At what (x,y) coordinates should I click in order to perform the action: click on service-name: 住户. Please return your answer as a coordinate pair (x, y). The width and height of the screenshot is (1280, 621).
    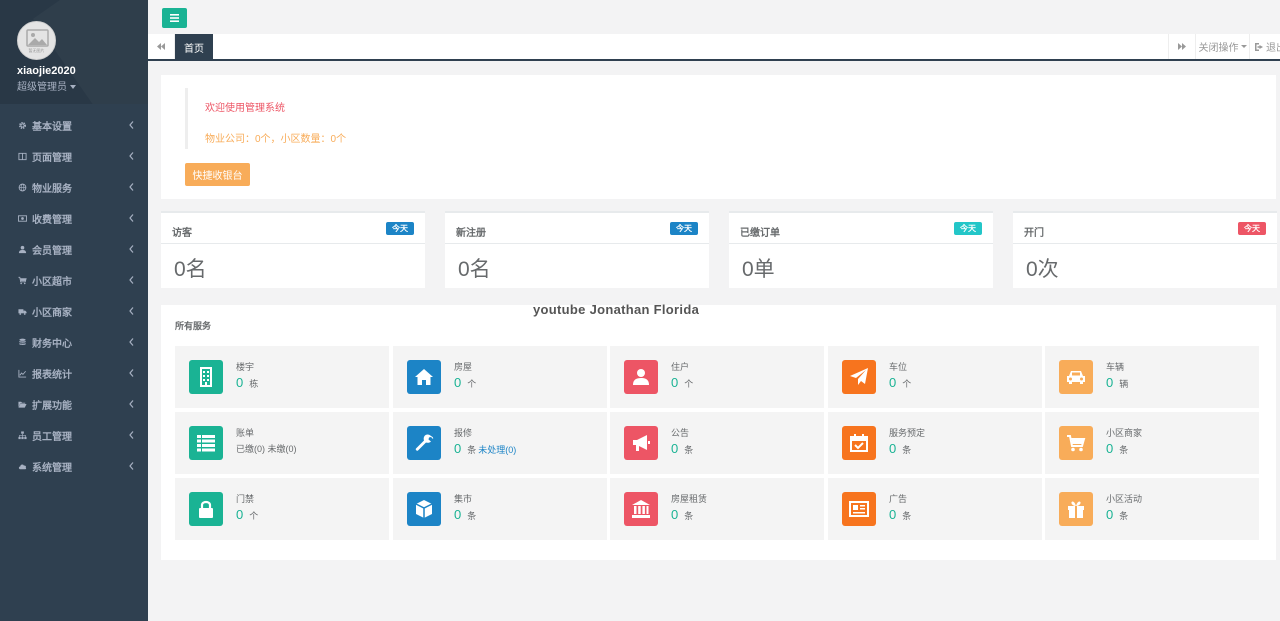
    Looking at the image, I should click on (680, 367).